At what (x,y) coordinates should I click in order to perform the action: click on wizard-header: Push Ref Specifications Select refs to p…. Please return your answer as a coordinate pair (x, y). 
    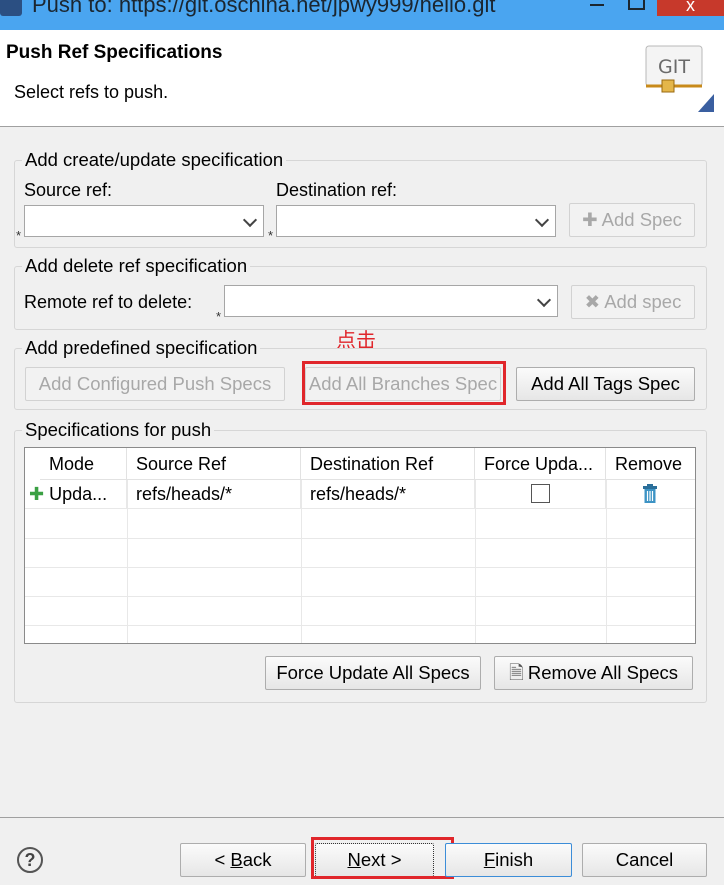
    Looking at the image, I should click on (362, 78).